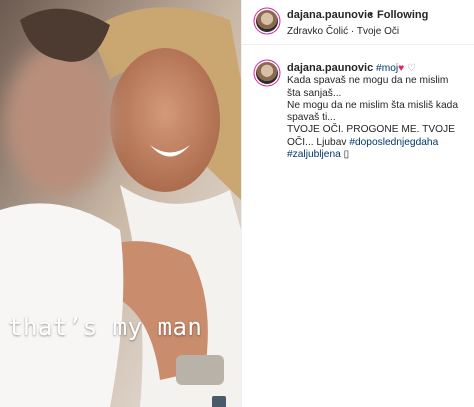 The width and height of the screenshot is (474, 407). I want to click on caption-avatar, so click(267, 73).